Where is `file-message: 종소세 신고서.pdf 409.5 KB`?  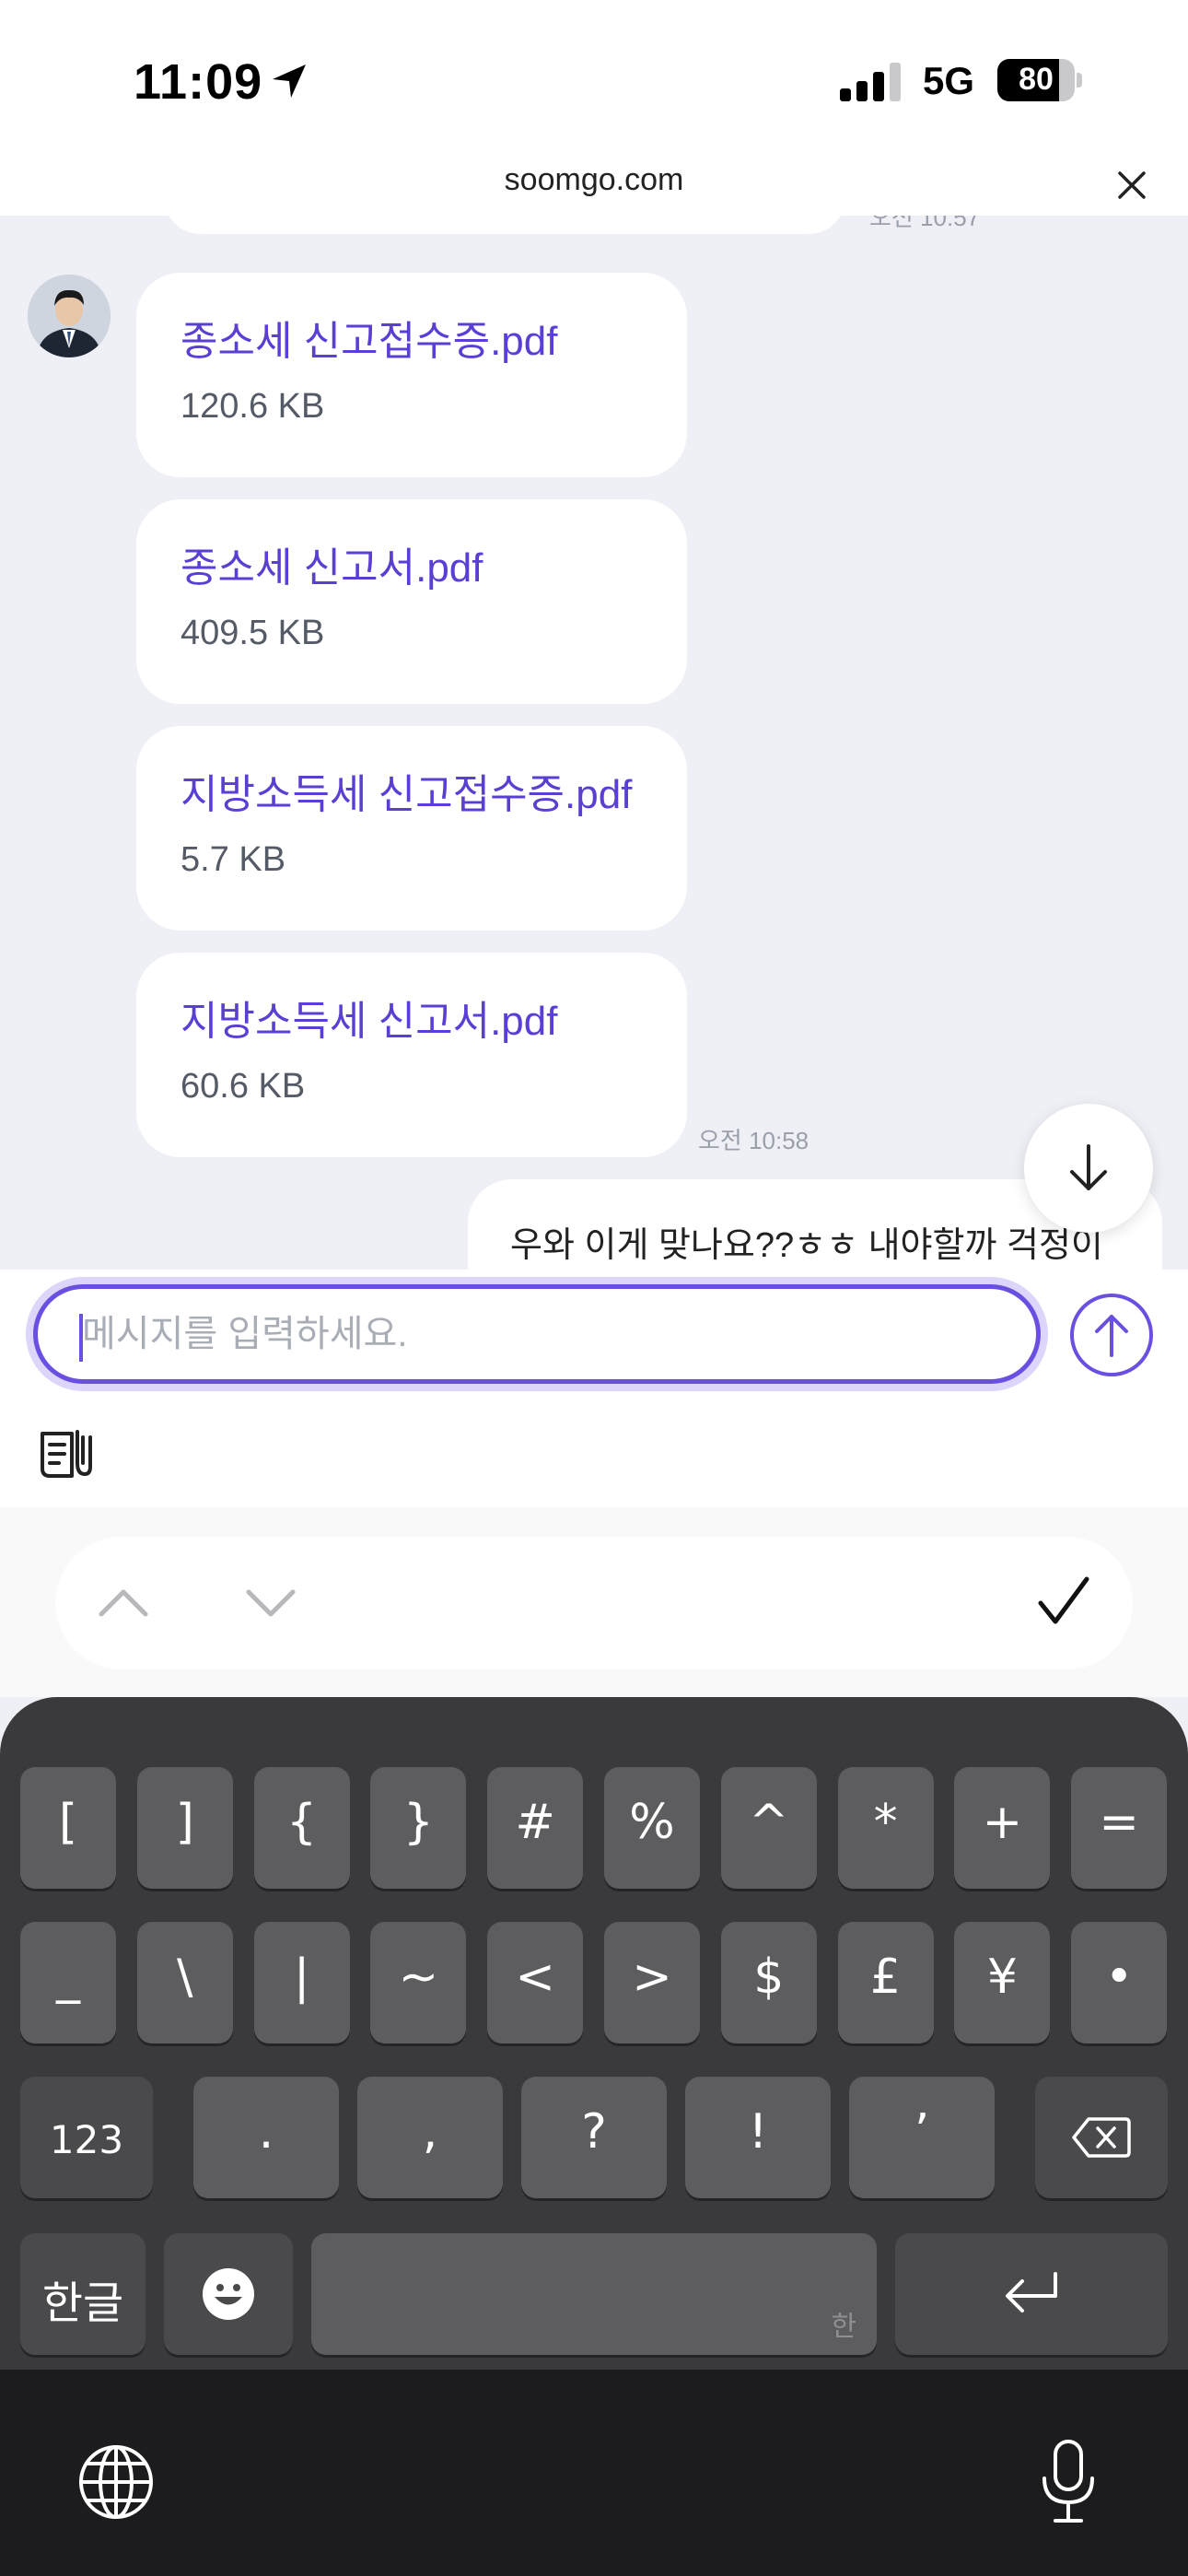
file-message: 종소세 신고서.pdf 409.5 KB is located at coordinates (411, 601).